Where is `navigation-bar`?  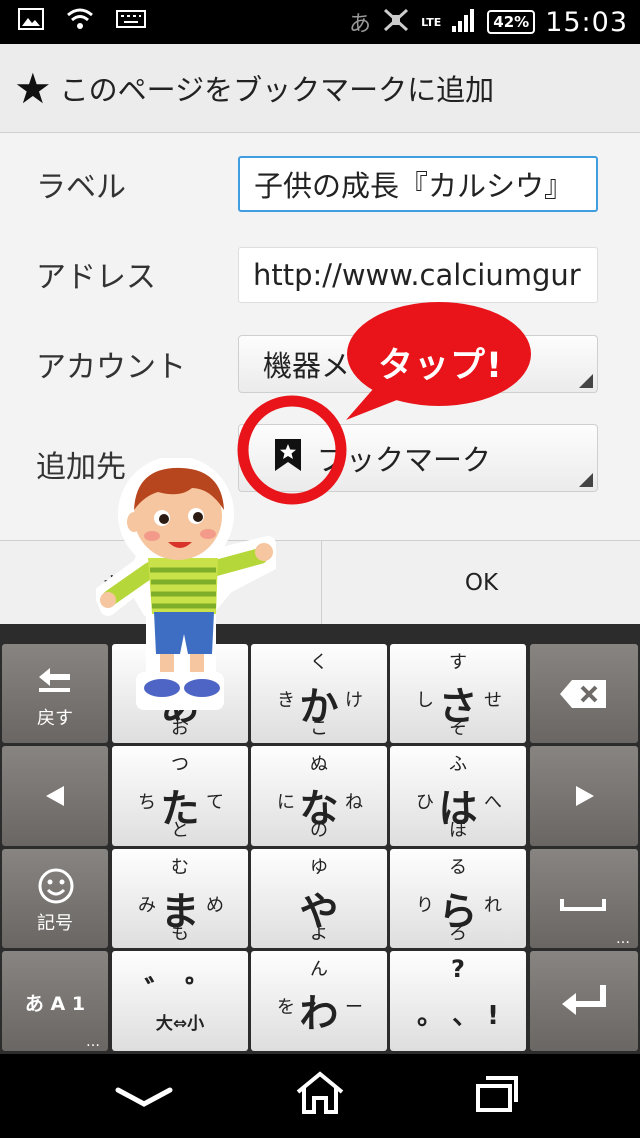 navigation-bar is located at coordinates (320, 1096).